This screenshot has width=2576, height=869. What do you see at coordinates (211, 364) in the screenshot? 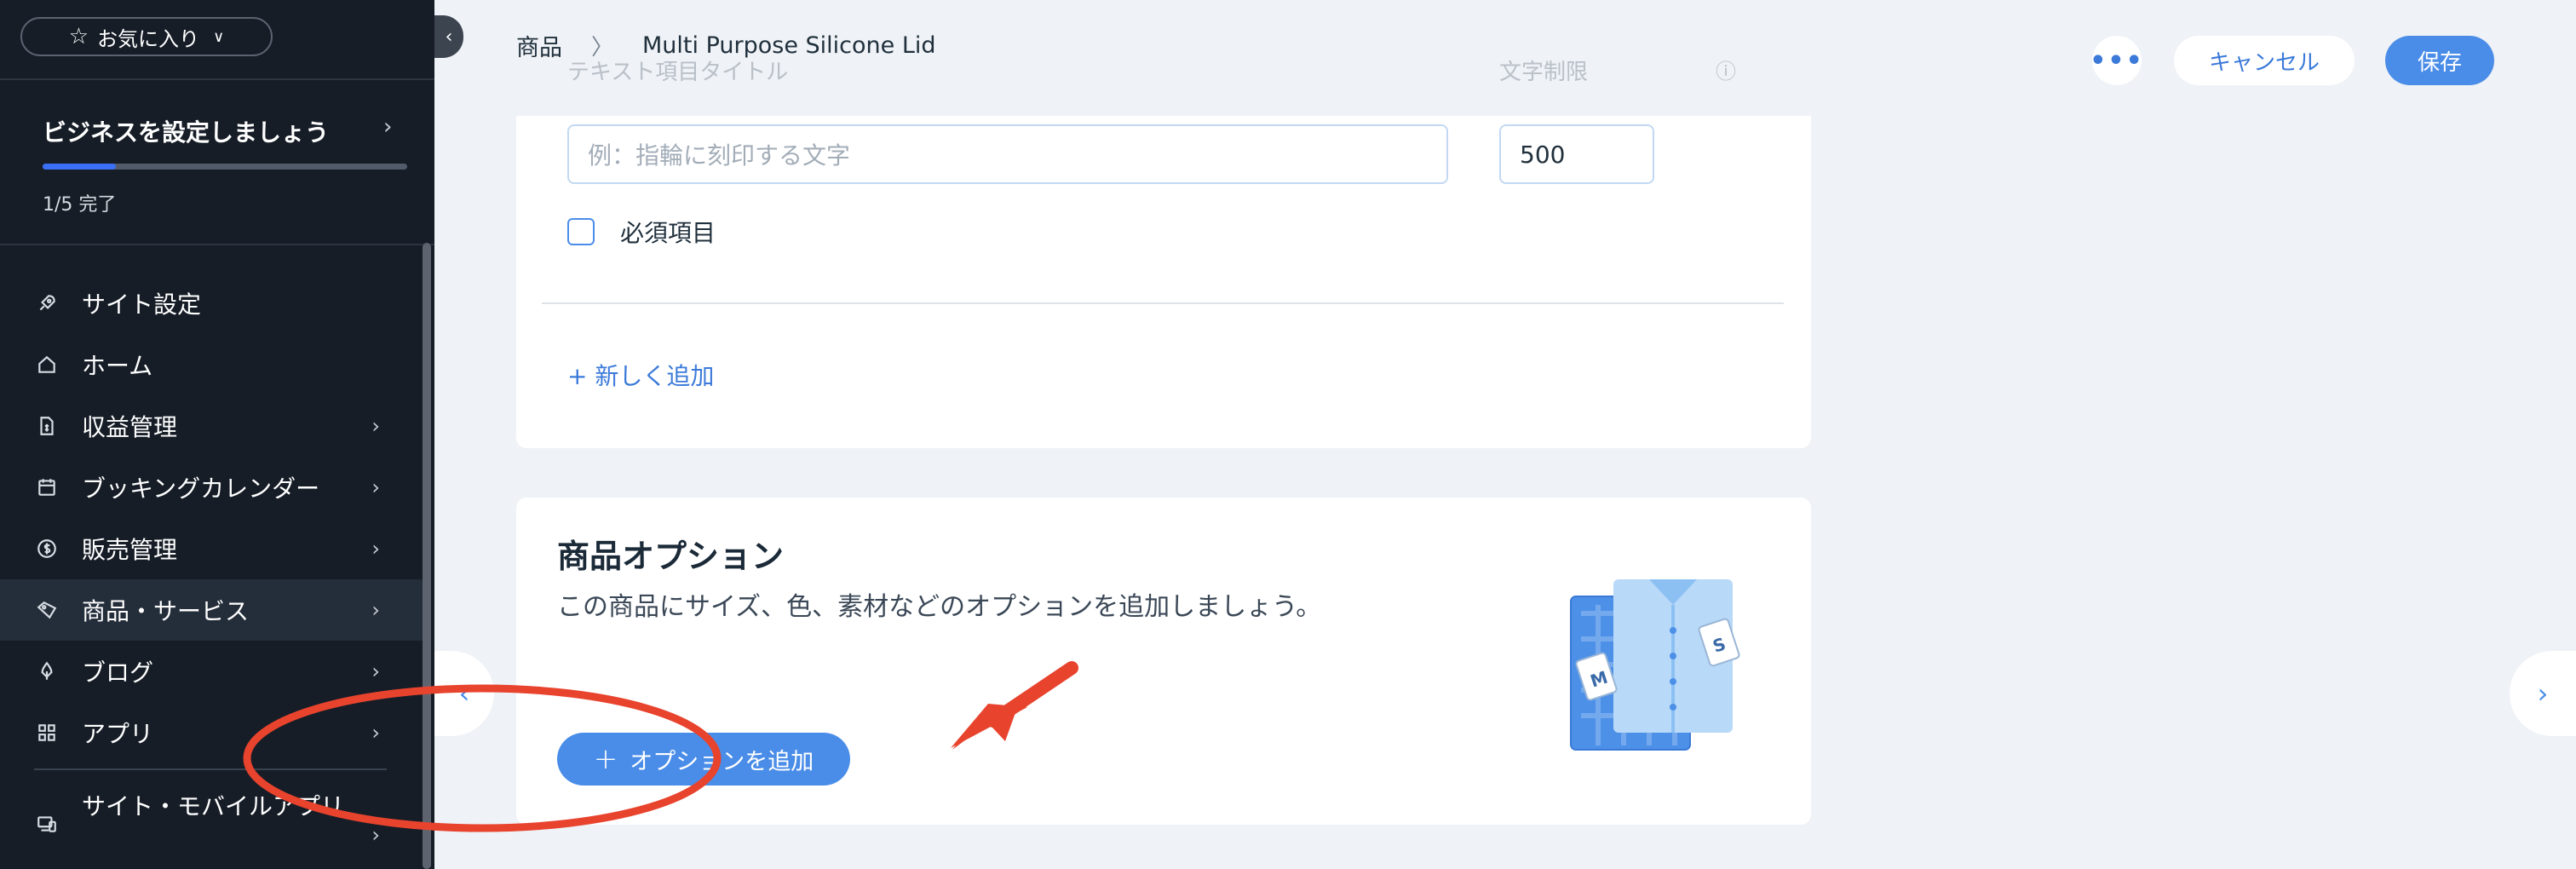
I see `sidebar-item-home: ホーム` at bounding box center [211, 364].